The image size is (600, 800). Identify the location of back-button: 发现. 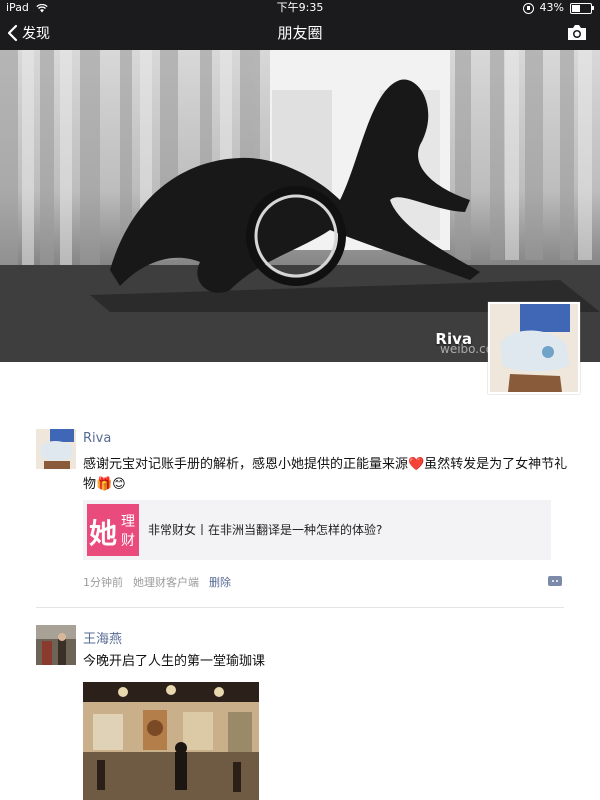
(28, 33).